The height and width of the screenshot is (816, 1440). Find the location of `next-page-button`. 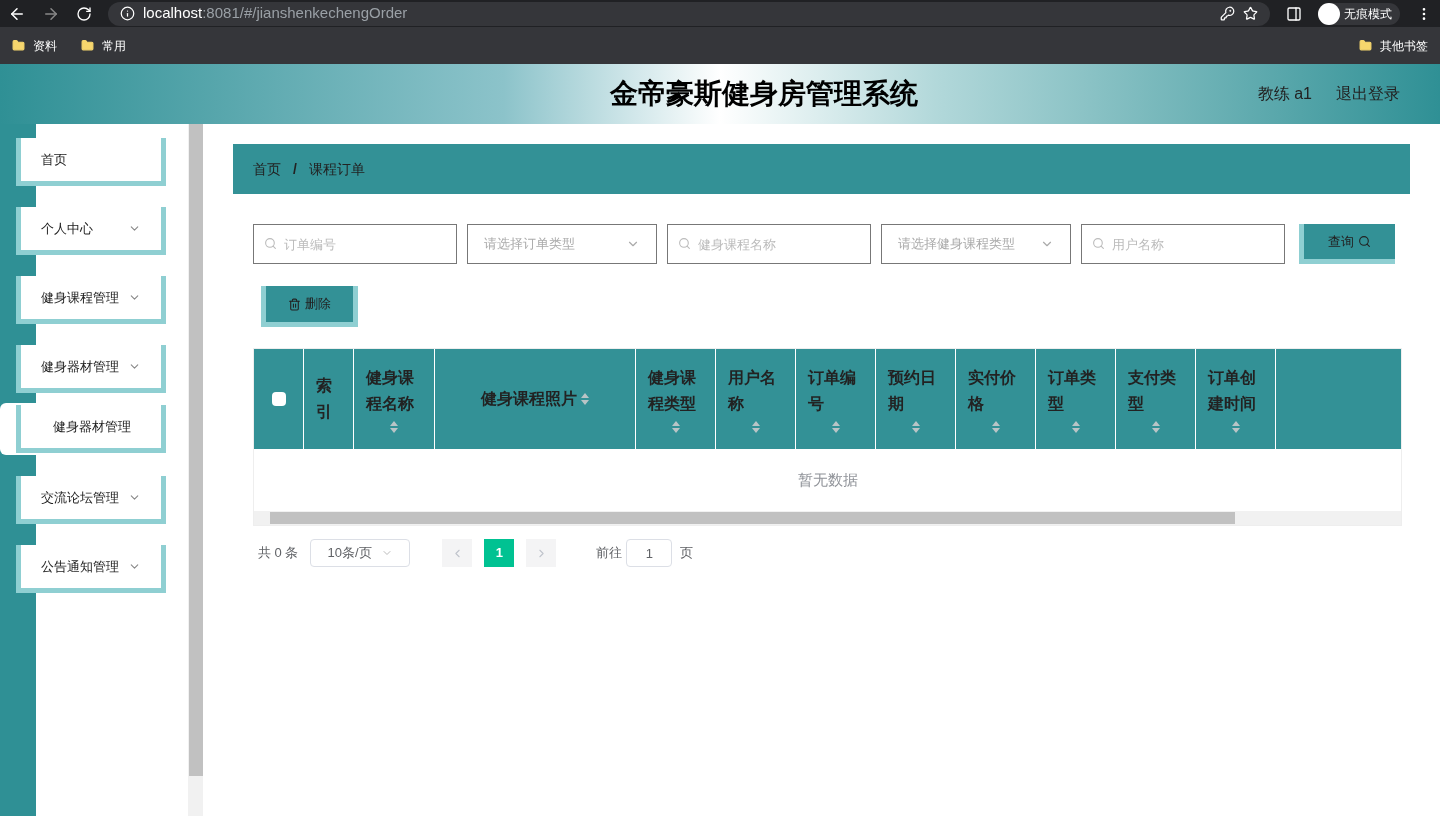

next-page-button is located at coordinates (541, 553).